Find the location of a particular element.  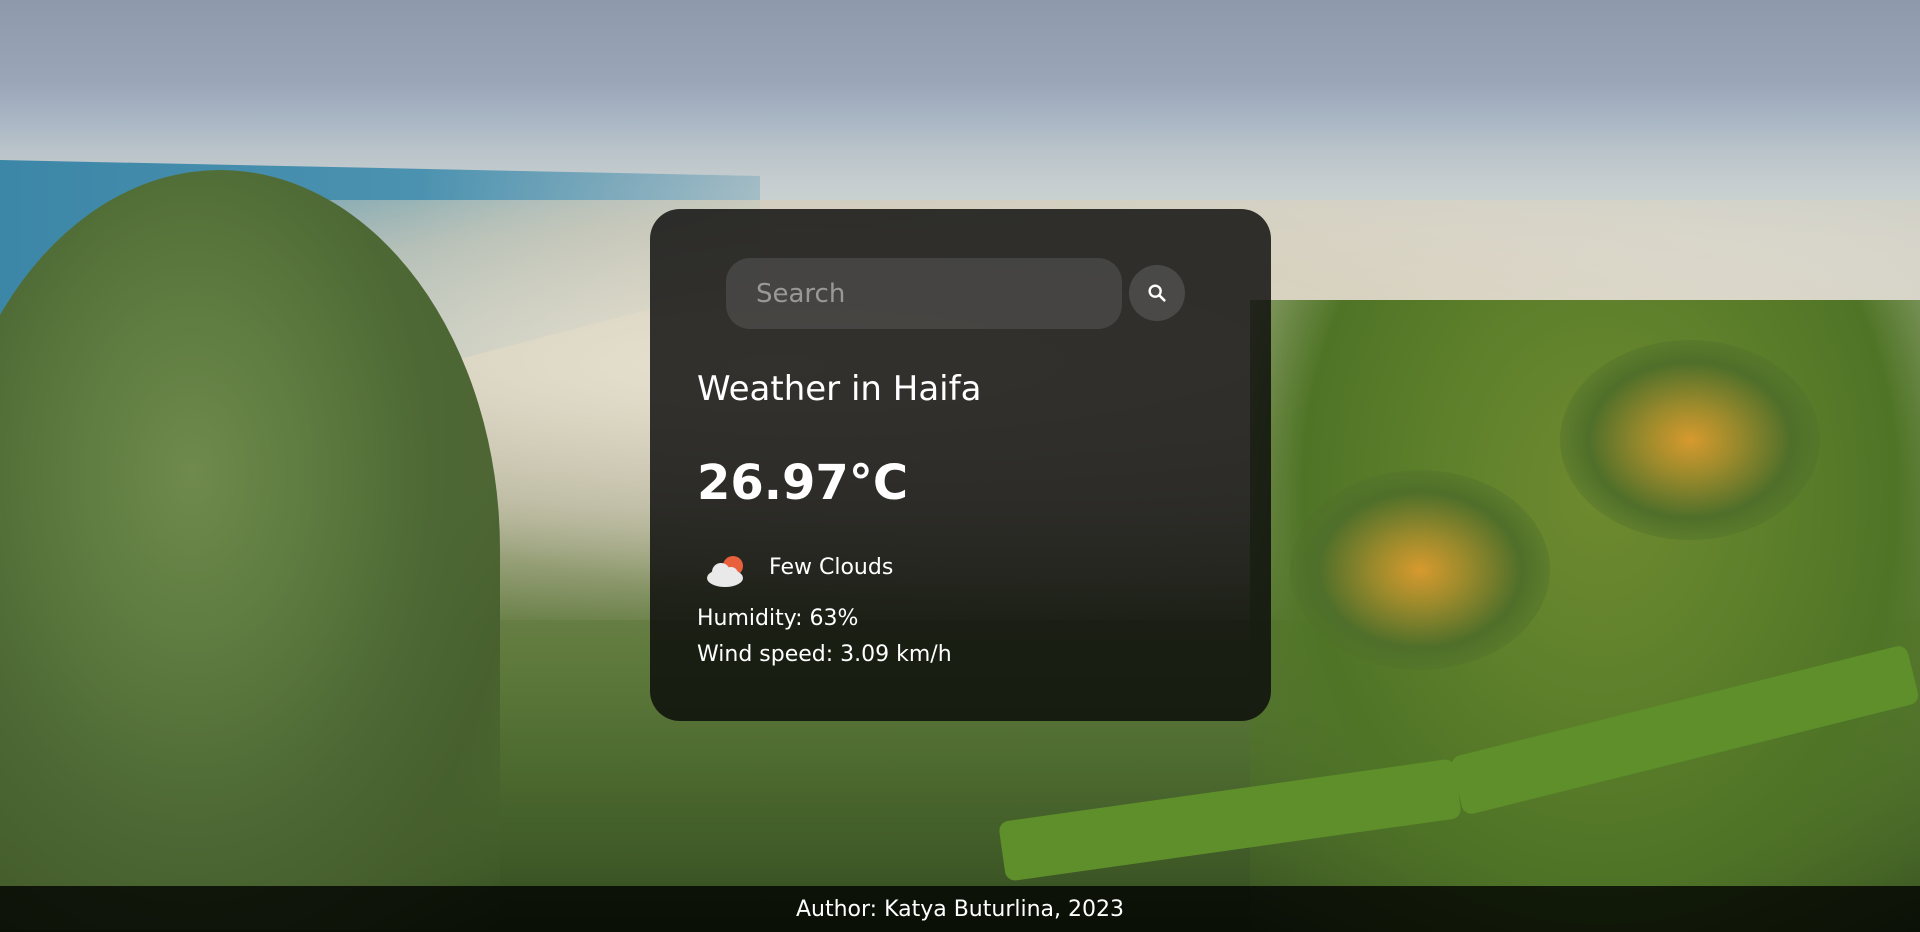

search-button is located at coordinates (1157, 293).